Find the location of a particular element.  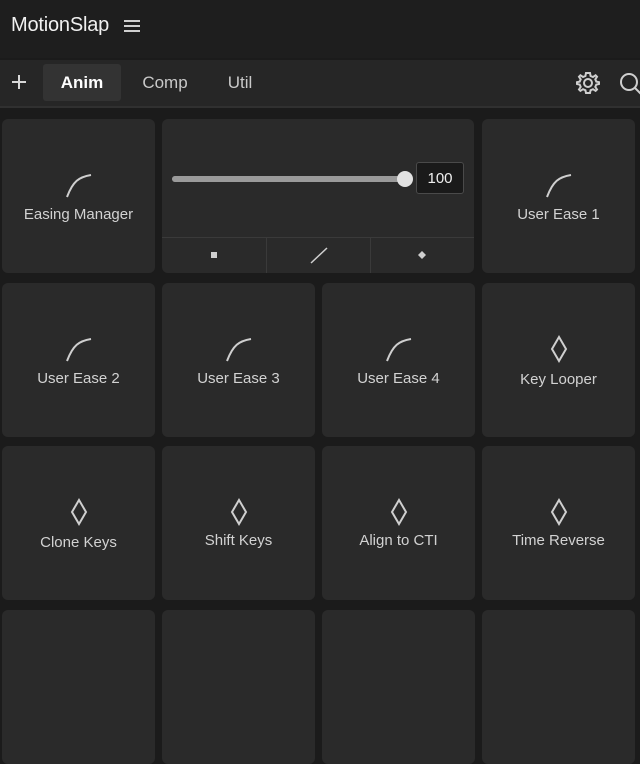

key-looper-tile: Key Looper is located at coordinates (558, 360).